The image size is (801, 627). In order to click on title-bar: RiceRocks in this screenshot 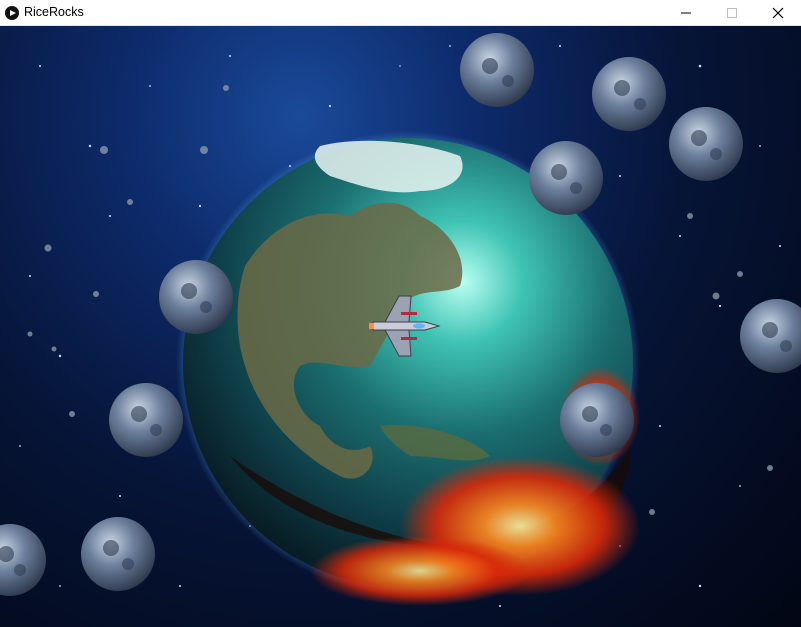, I will do `click(400, 13)`.